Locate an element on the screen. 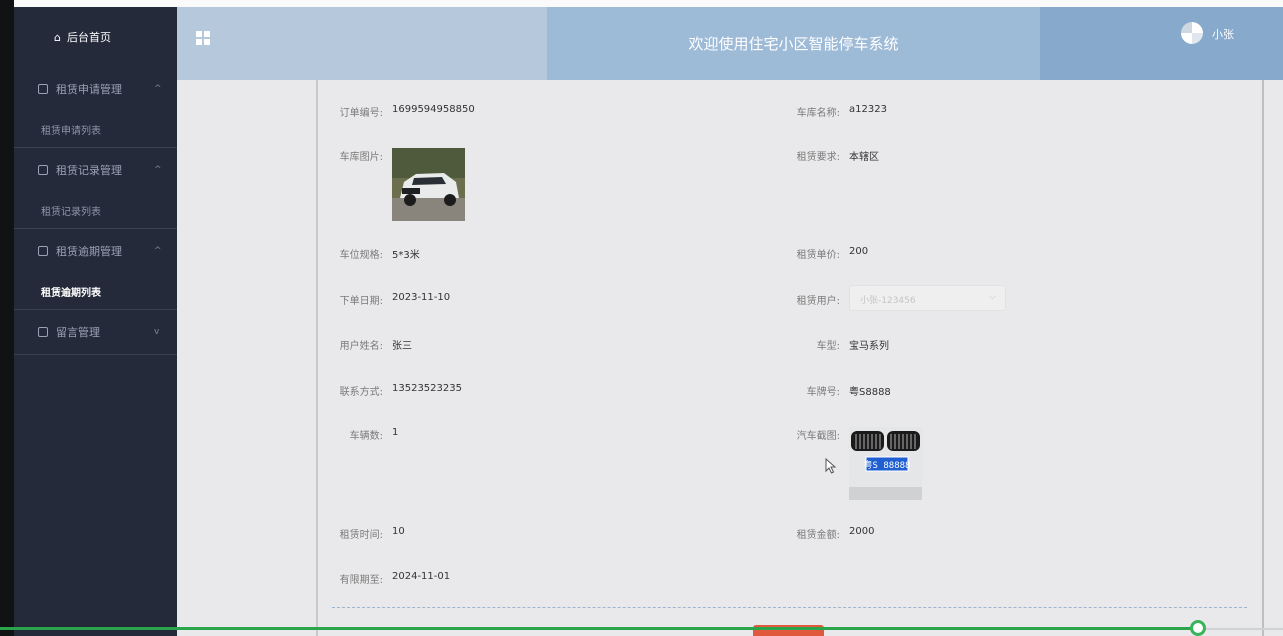 The height and width of the screenshot is (636, 1283). sidebar-group-title: 租赁申请管理 ^ is located at coordinates (95, 89).